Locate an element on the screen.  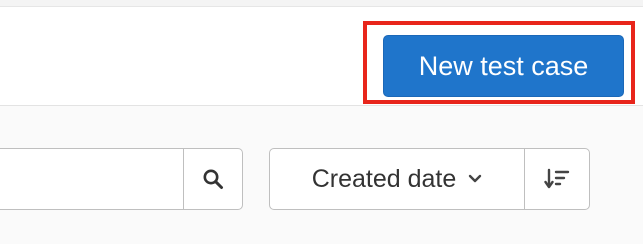
sort-direction-button is located at coordinates (557, 179).